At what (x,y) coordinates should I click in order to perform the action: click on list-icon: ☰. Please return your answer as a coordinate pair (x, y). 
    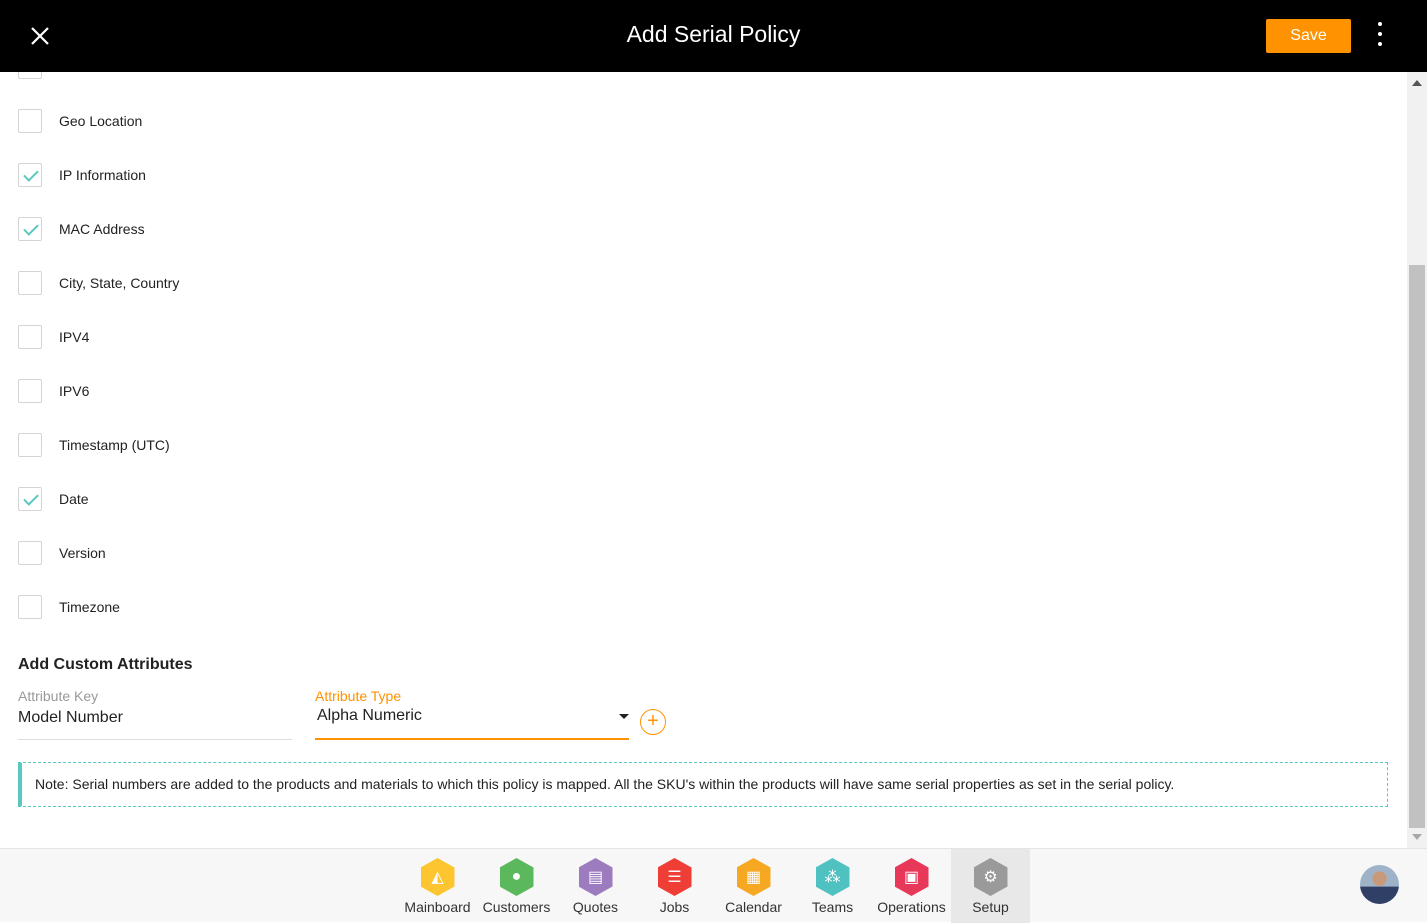
    Looking at the image, I should click on (674, 877).